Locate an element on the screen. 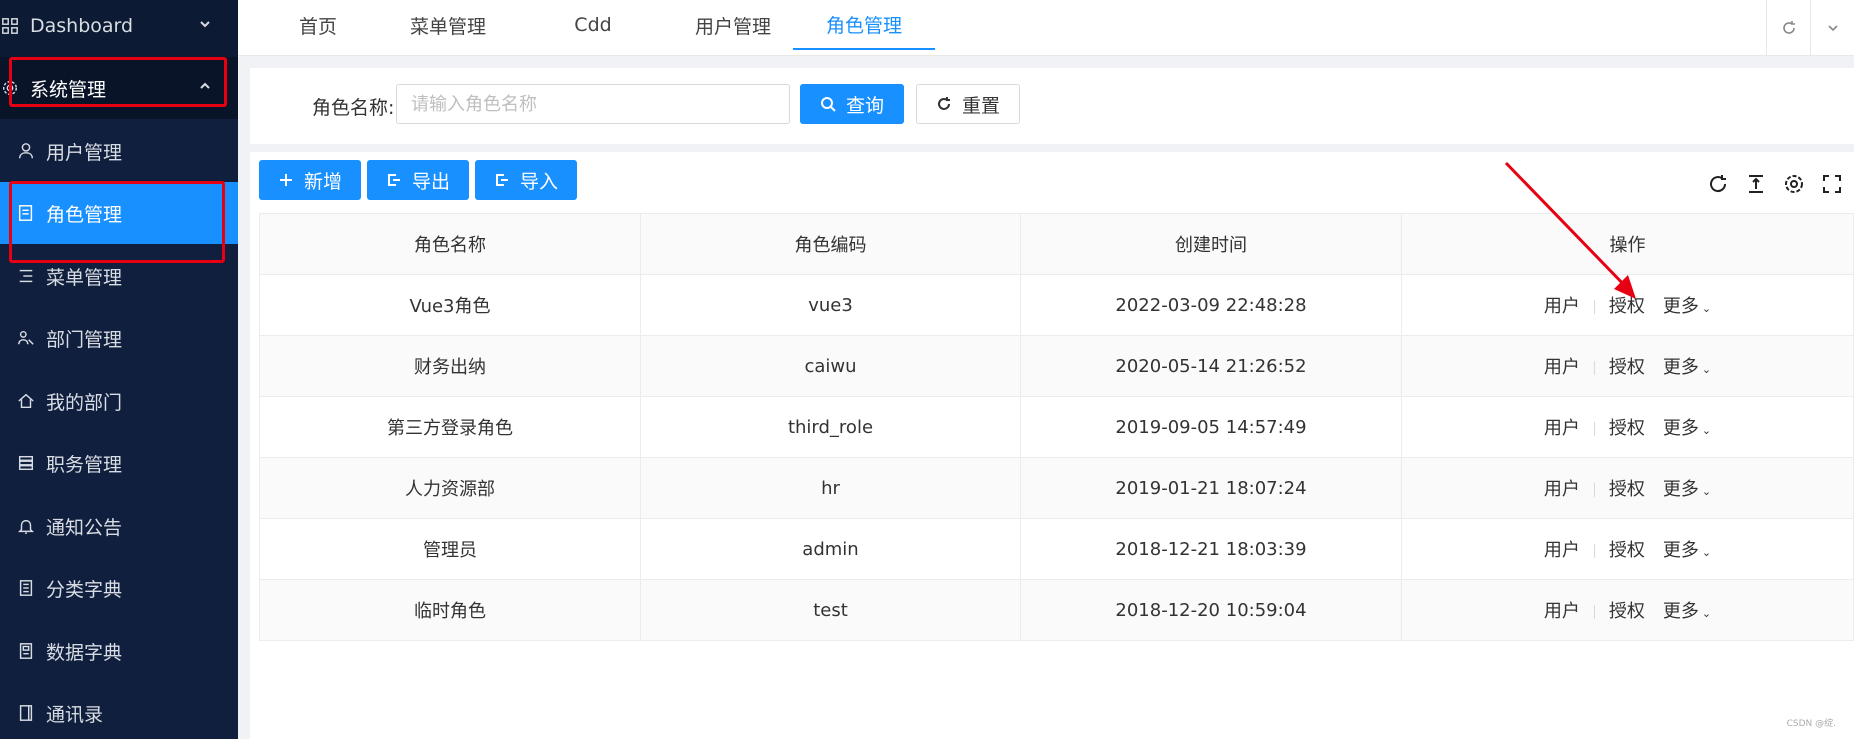  table-row: 财务出纳 caiwu 2020-05-14 21:26:52 用户 授权 更多 ⌄ is located at coordinates (1056, 366).